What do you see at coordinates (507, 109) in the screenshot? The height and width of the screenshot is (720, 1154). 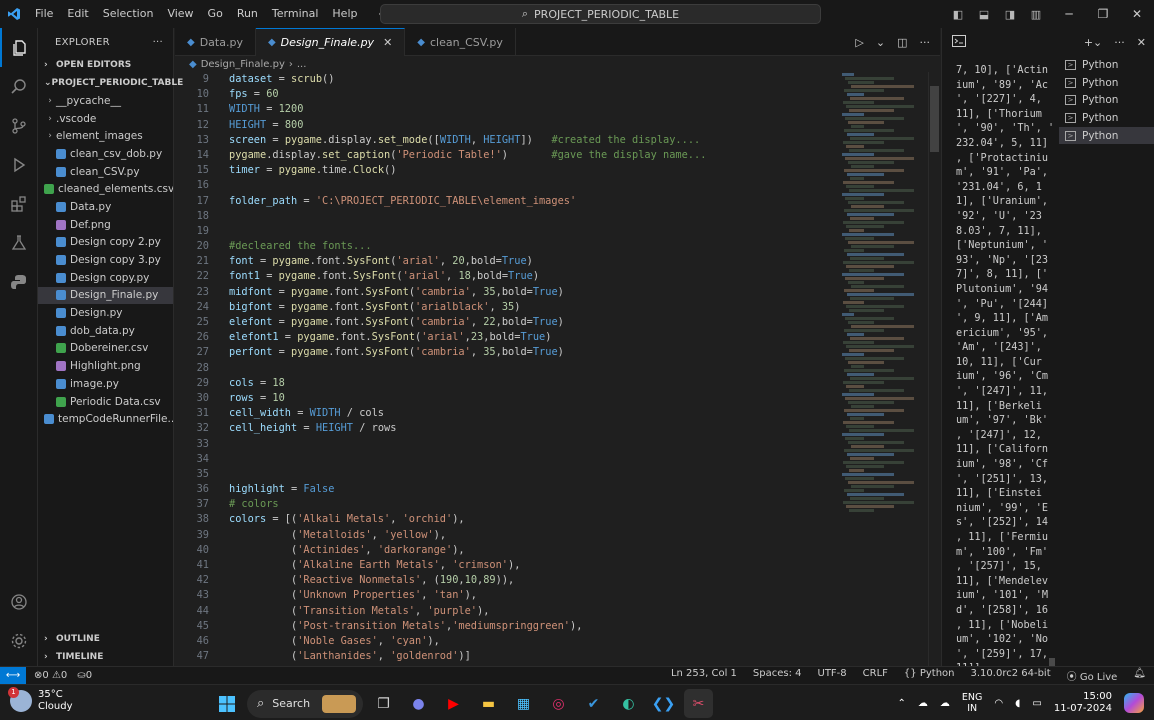 I see `code-line: 11 WIDTH = 1200` at bounding box center [507, 109].